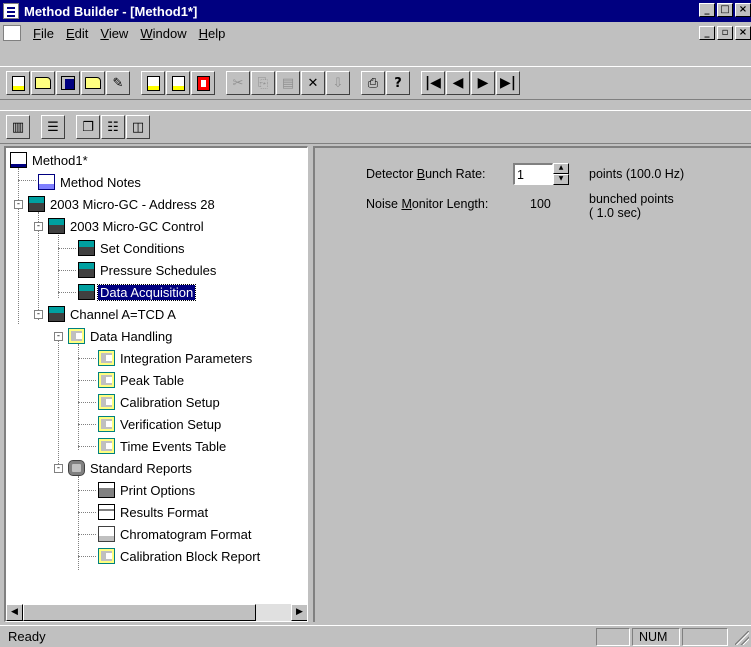 This screenshot has width=751, height=647. I want to click on paste-icon: ▤, so click(288, 83).